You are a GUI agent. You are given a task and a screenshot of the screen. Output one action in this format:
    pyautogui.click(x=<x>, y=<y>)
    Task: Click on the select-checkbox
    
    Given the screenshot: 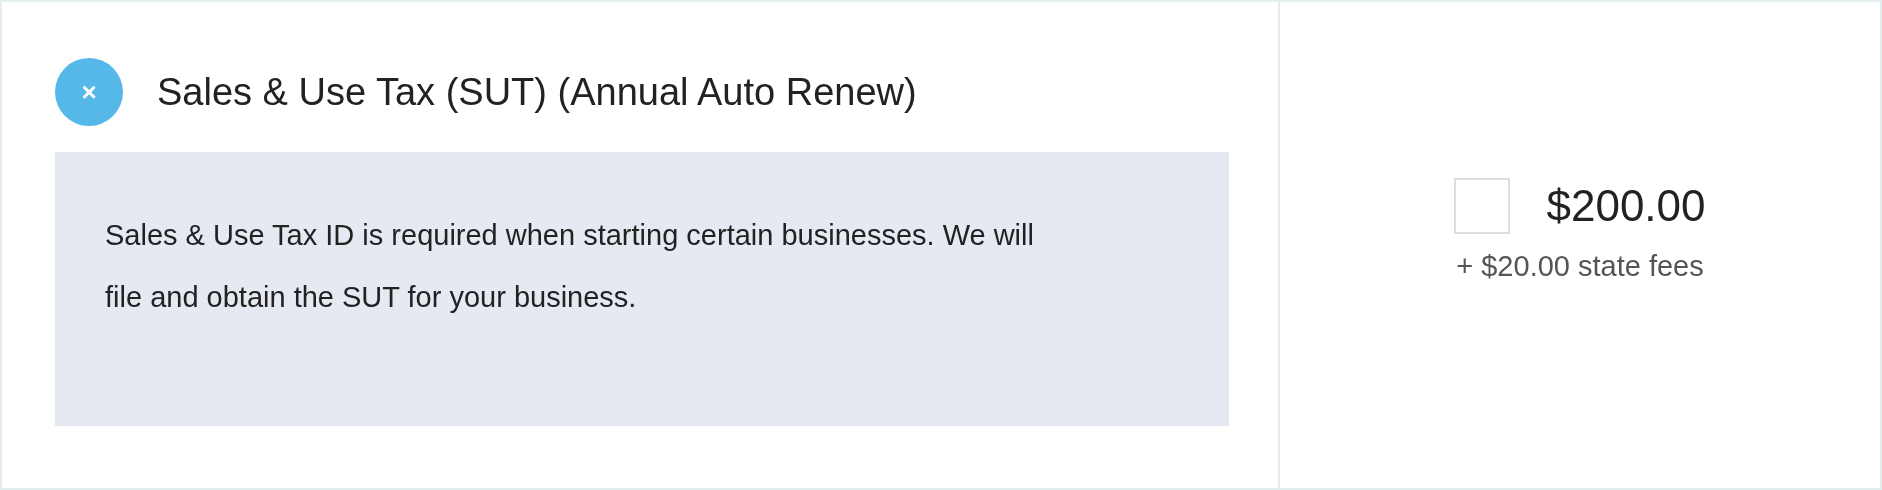 What is the action you would take?
    pyautogui.click(x=1482, y=206)
    